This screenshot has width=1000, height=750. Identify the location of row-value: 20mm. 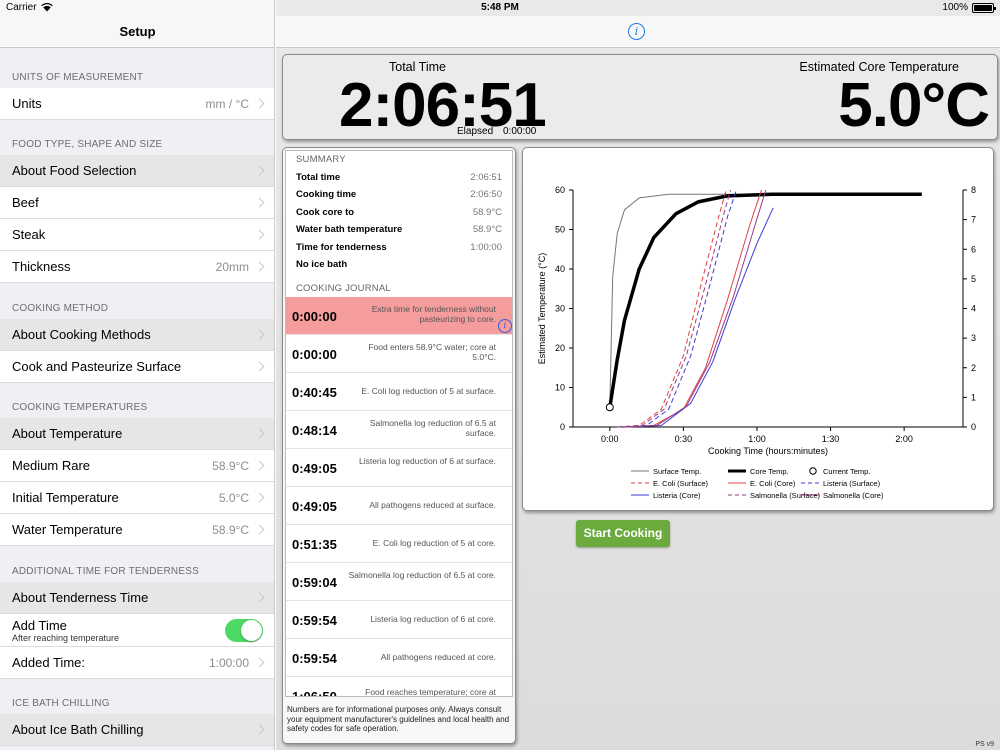
(232, 266).